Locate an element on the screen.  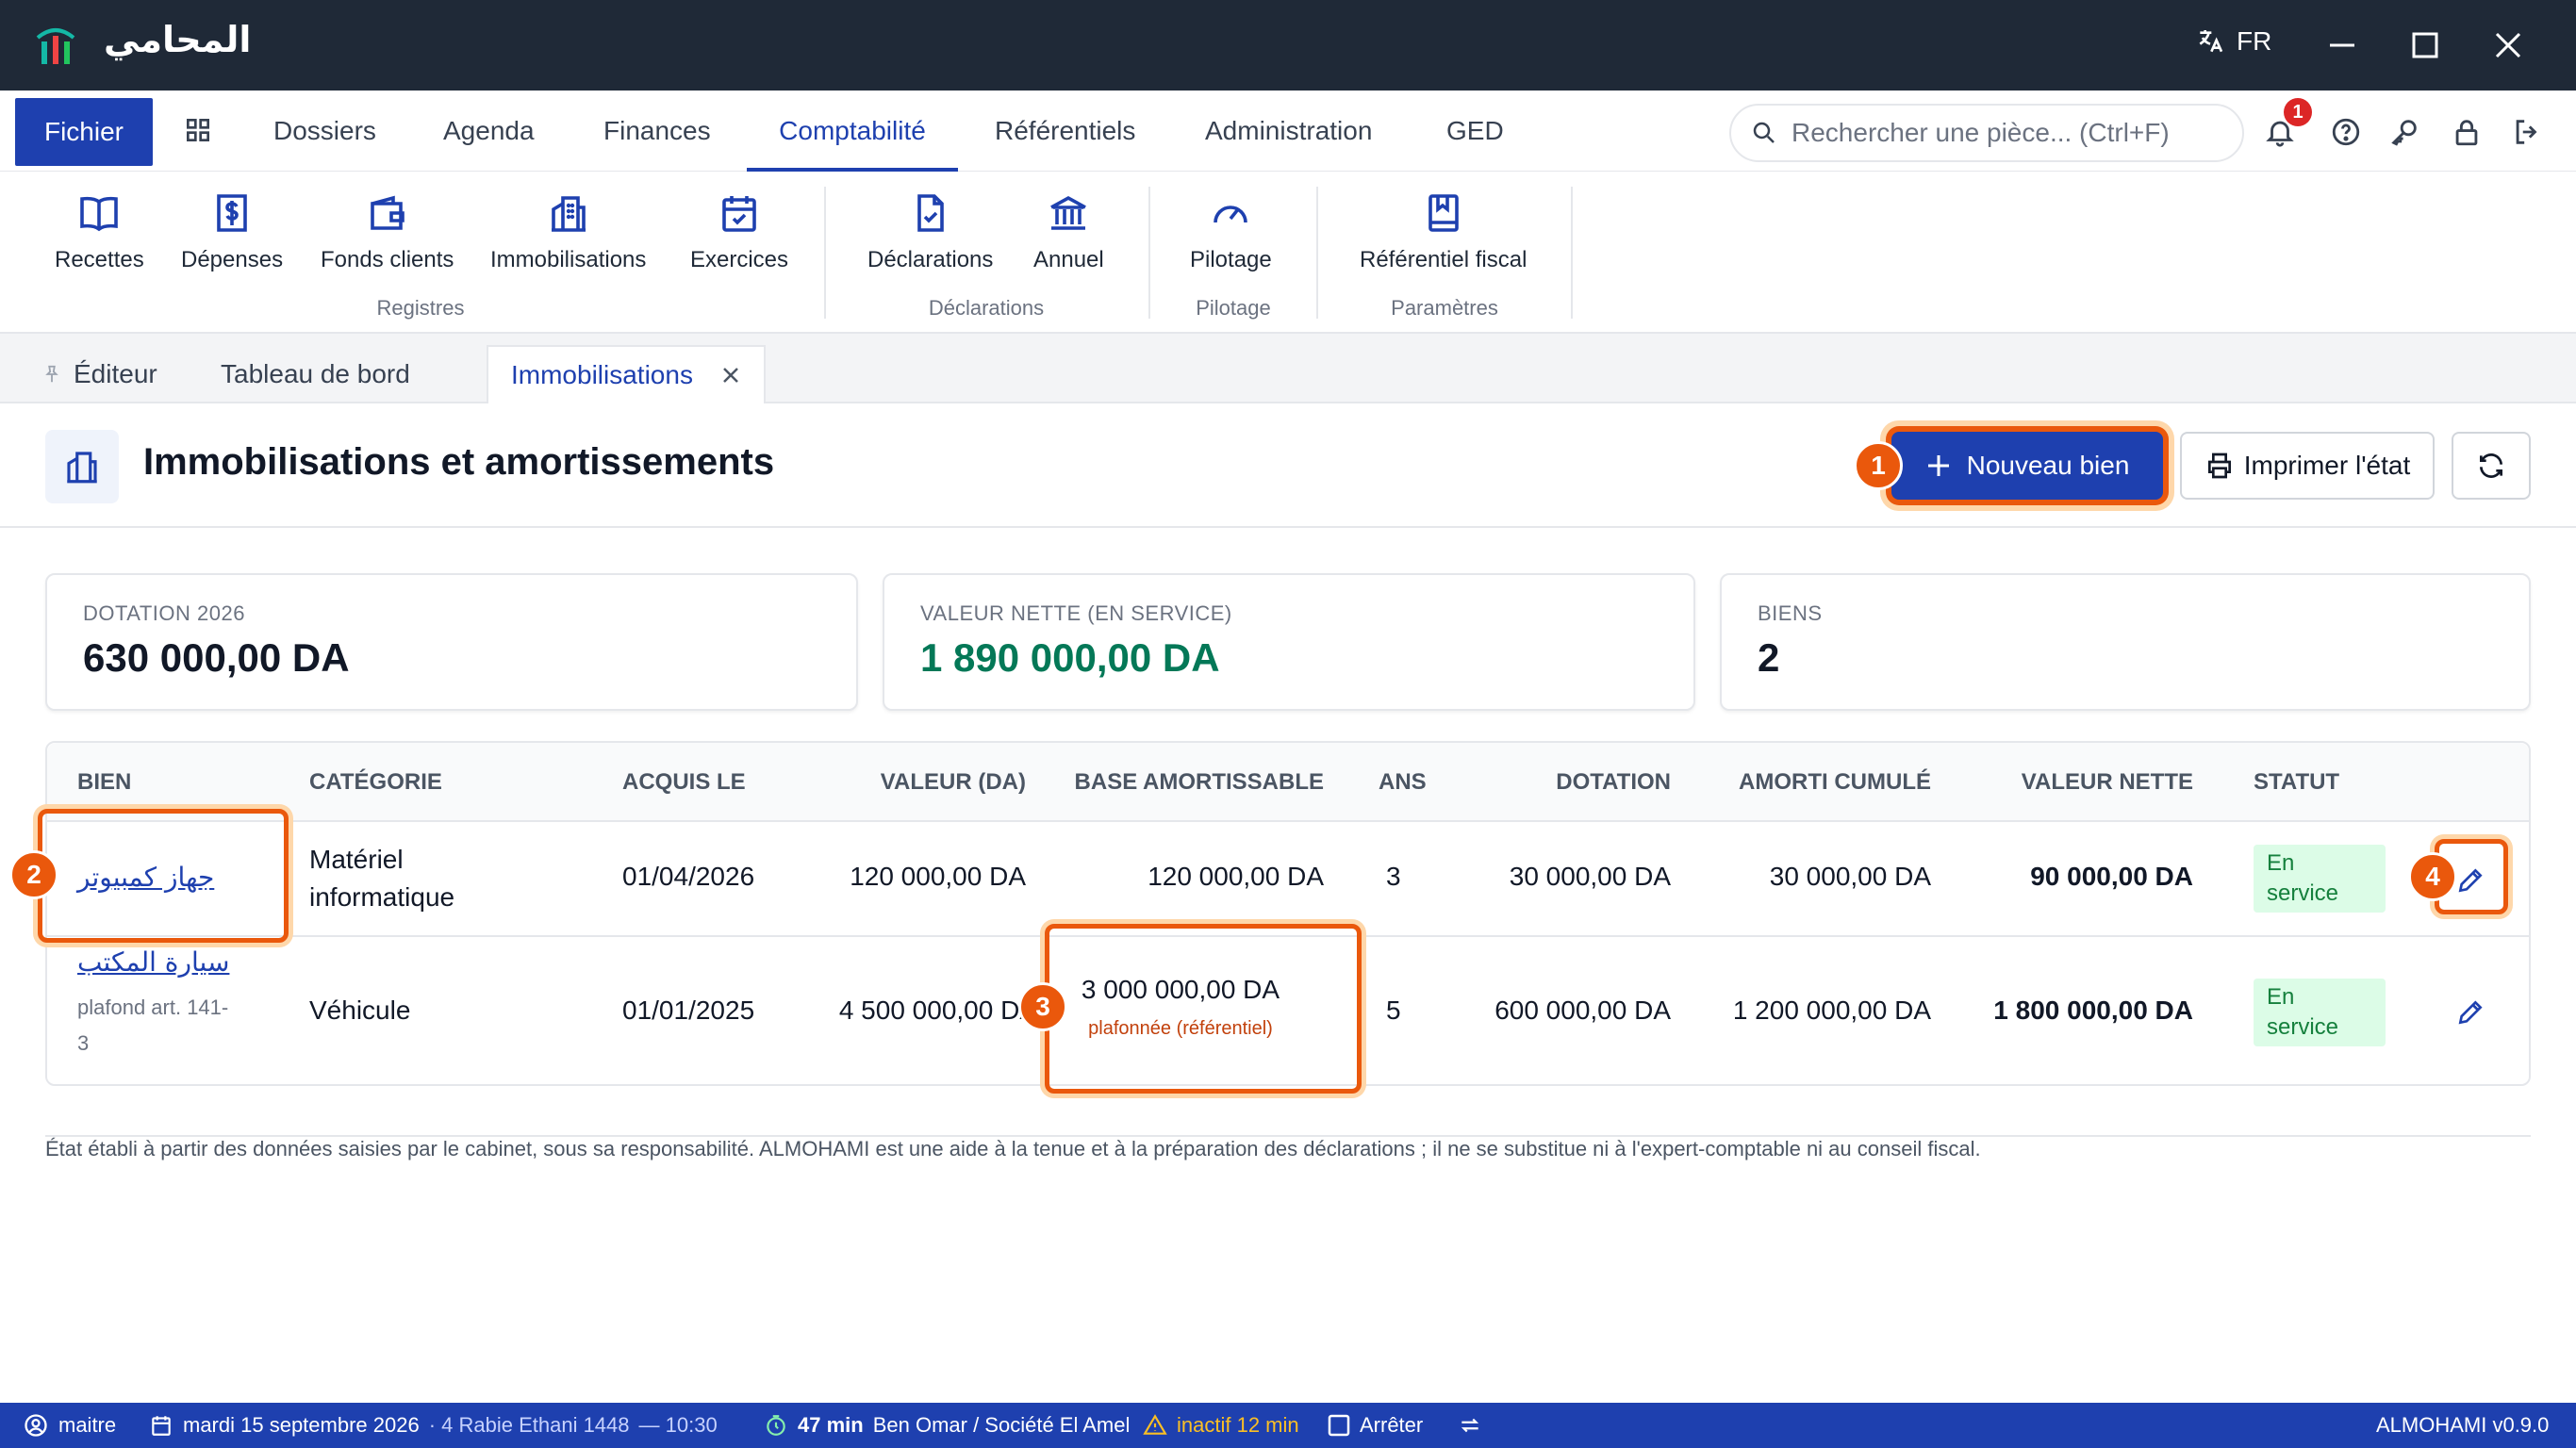
new-asset-label: Nouveau bien is located at coordinates (2048, 465).